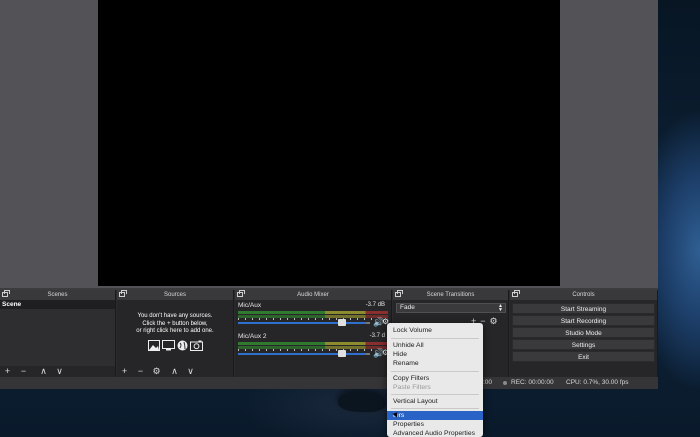 This screenshot has width=700, height=437. Describe the element at coordinates (488, 382) in the screenshot. I see `live-timer: :00` at that location.